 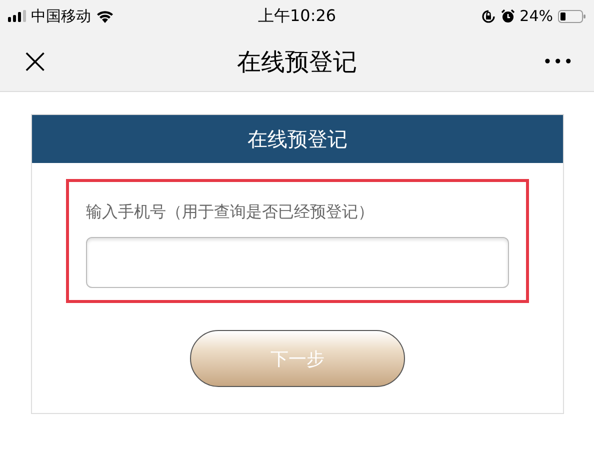 What do you see at coordinates (297, 16) in the screenshot?
I see `clock-time: 上午10:26` at bounding box center [297, 16].